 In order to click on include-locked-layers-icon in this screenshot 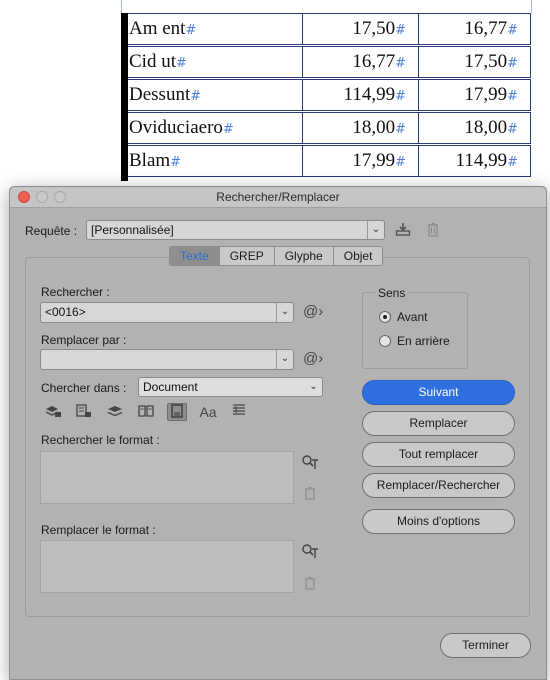, I will do `click(53, 412)`.